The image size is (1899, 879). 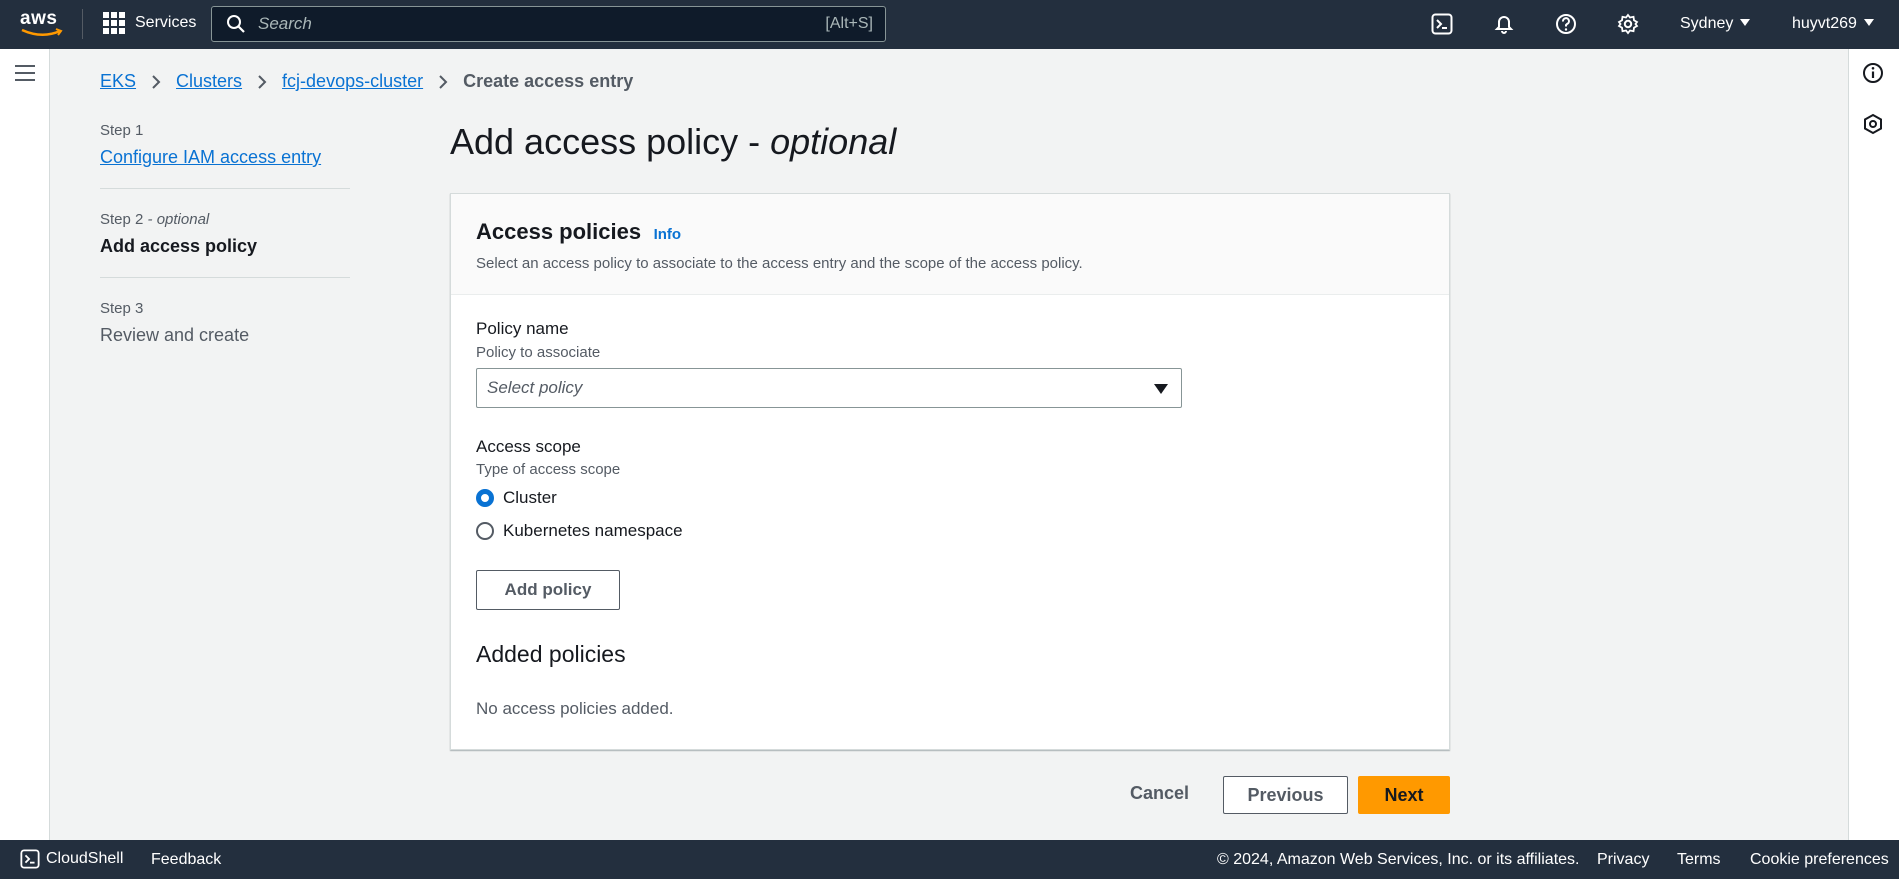 I want to click on logo-smile-icon, so click(x=42, y=32).